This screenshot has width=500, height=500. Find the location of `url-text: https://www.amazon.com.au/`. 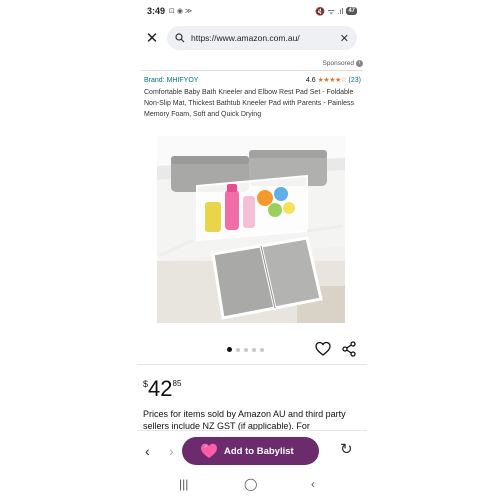

url-text: https://www.amazon.com.au/ is located at coordinates (245, 38).